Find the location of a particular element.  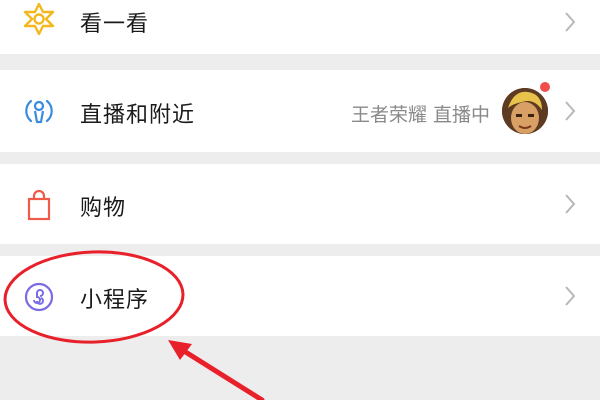

shopping-bag-icon is located at coordinates (39, 205).